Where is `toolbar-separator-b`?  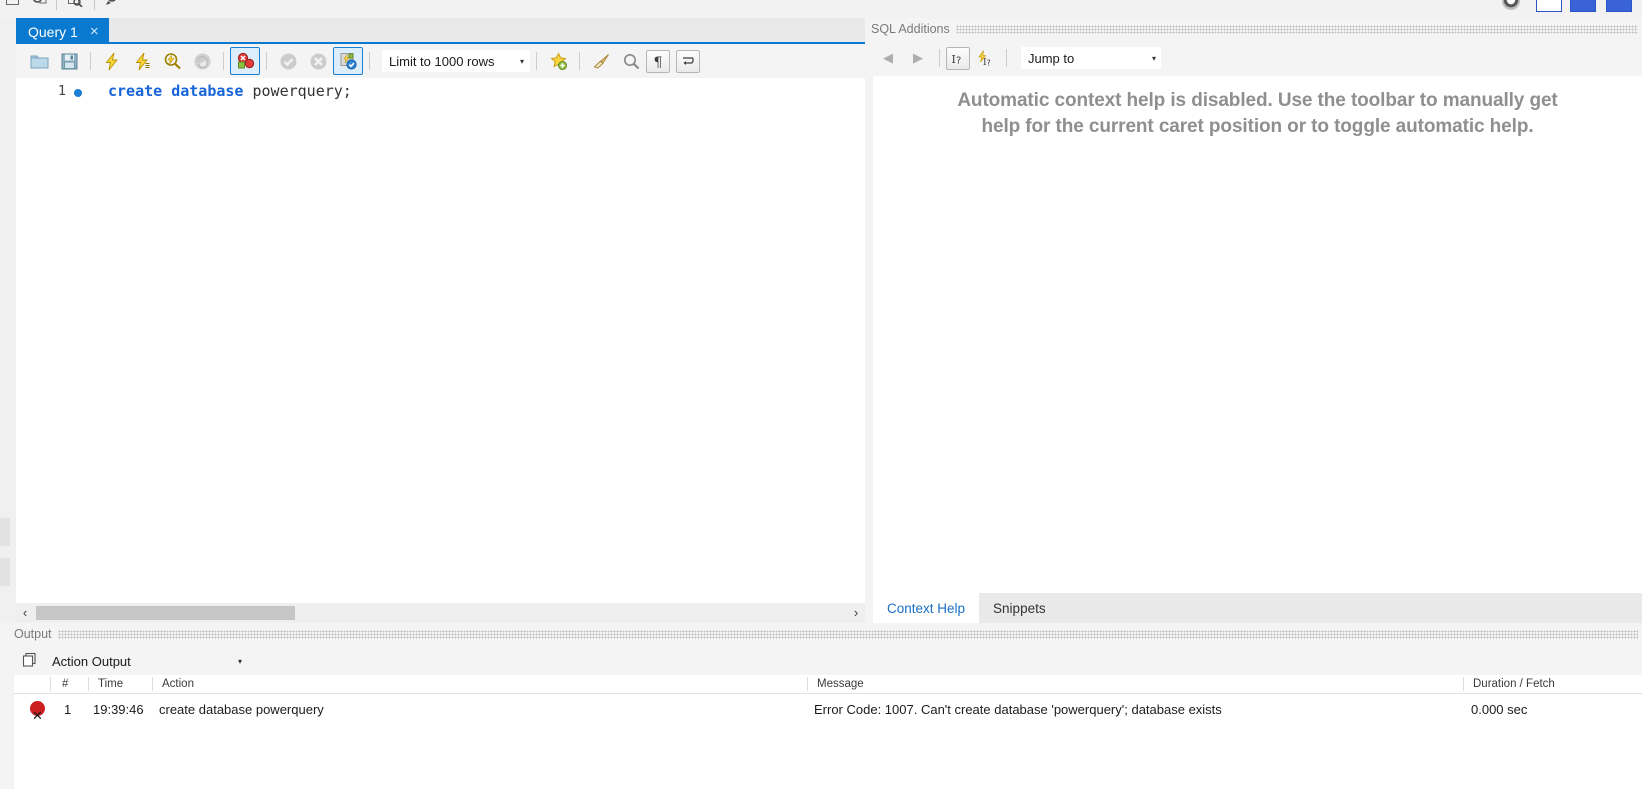
toolbar-separator-b is located at coordinates (223, 61).